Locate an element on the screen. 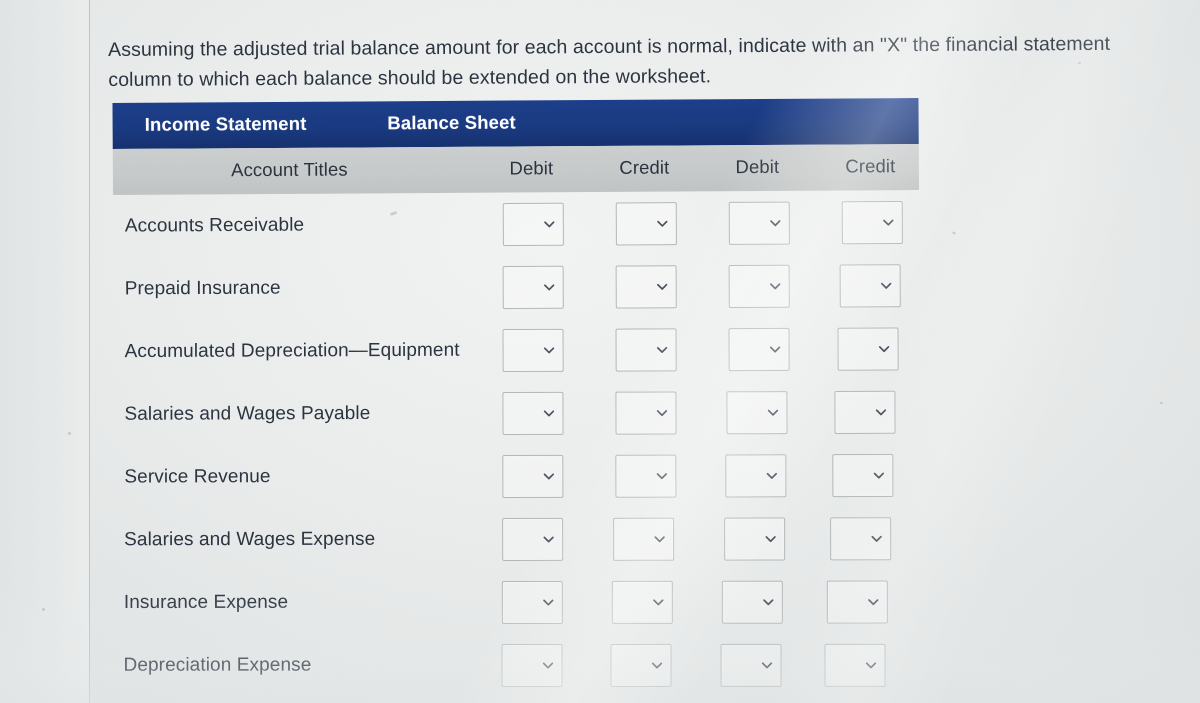  table-row: Salaries and Wages Expense is located at coordinates (517, 539).